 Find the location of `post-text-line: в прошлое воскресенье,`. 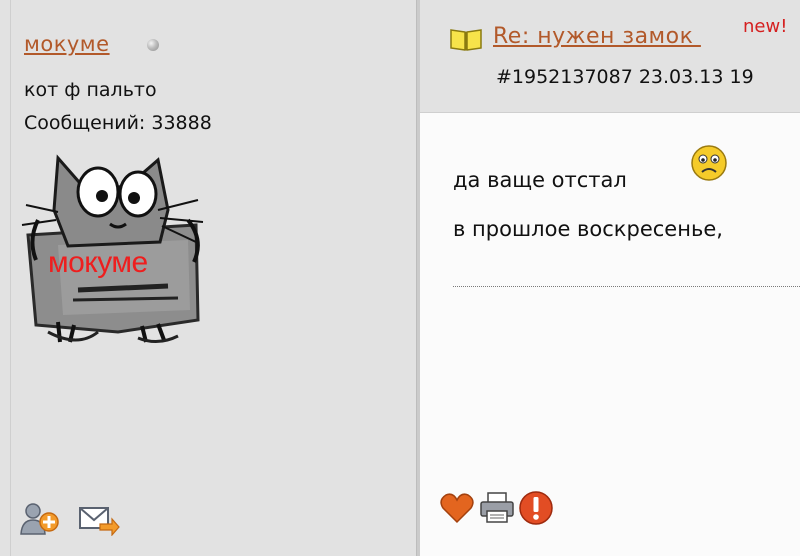

post-text-line: в прошлое воскресенье, is located at coordinates (588, 229).